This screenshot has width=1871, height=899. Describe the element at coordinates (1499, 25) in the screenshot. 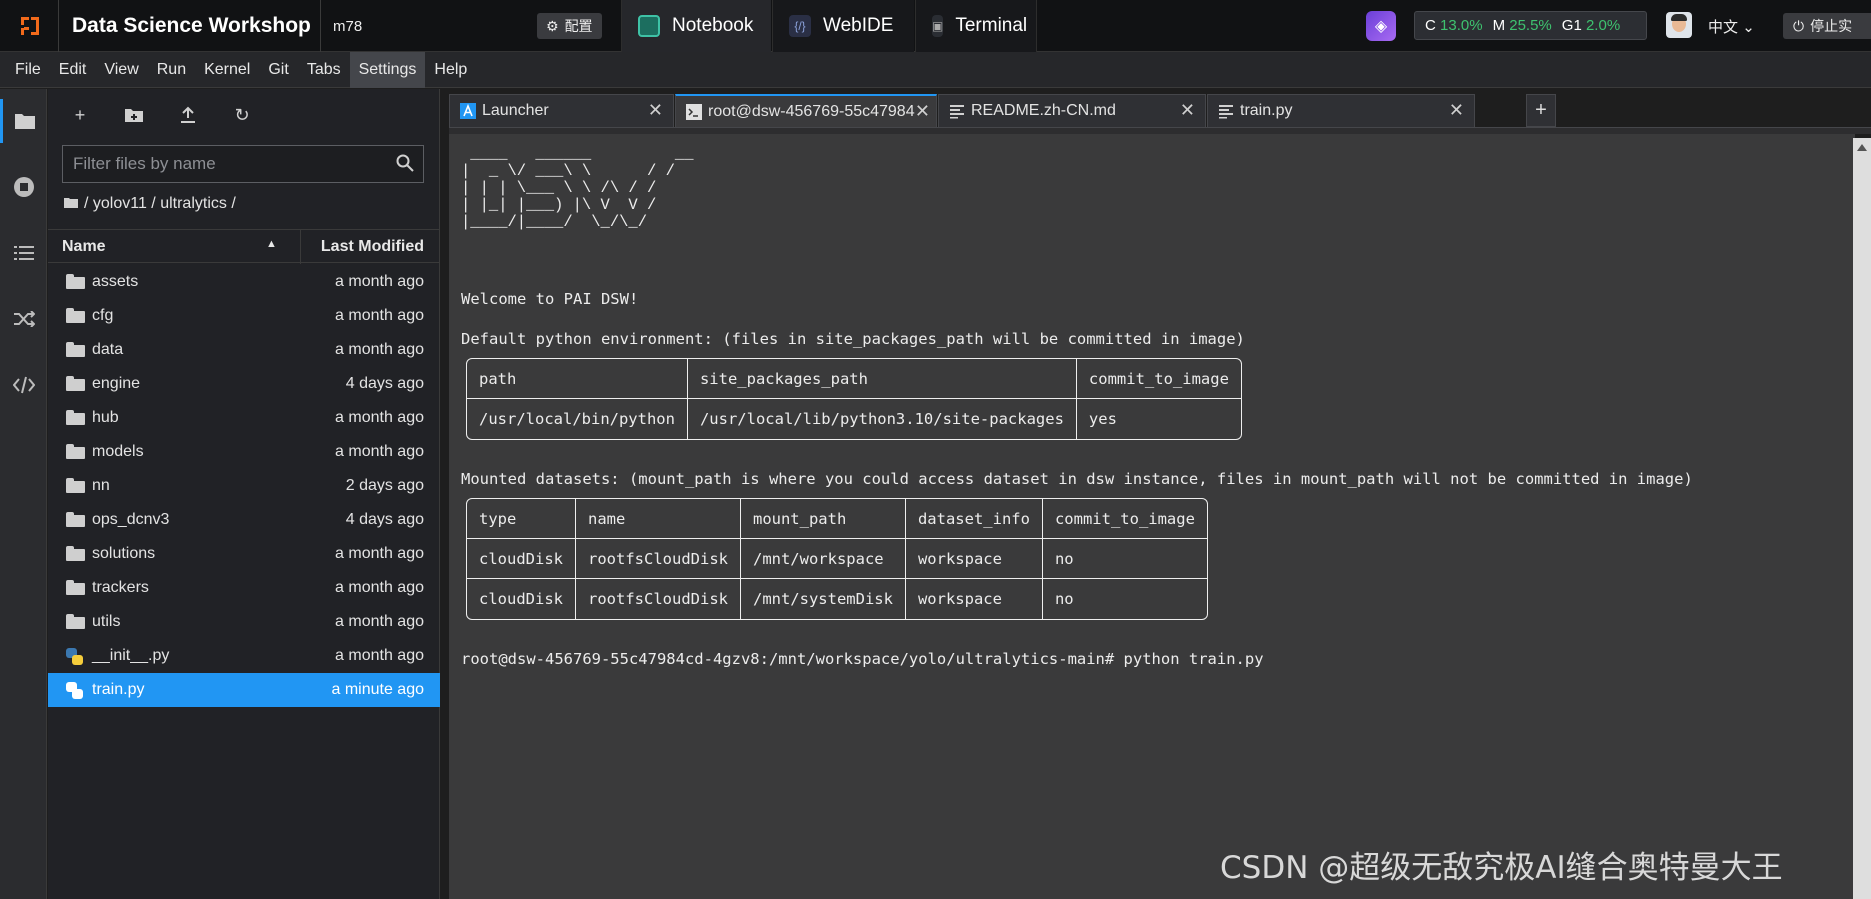

I see `memory-label: M` at that location.